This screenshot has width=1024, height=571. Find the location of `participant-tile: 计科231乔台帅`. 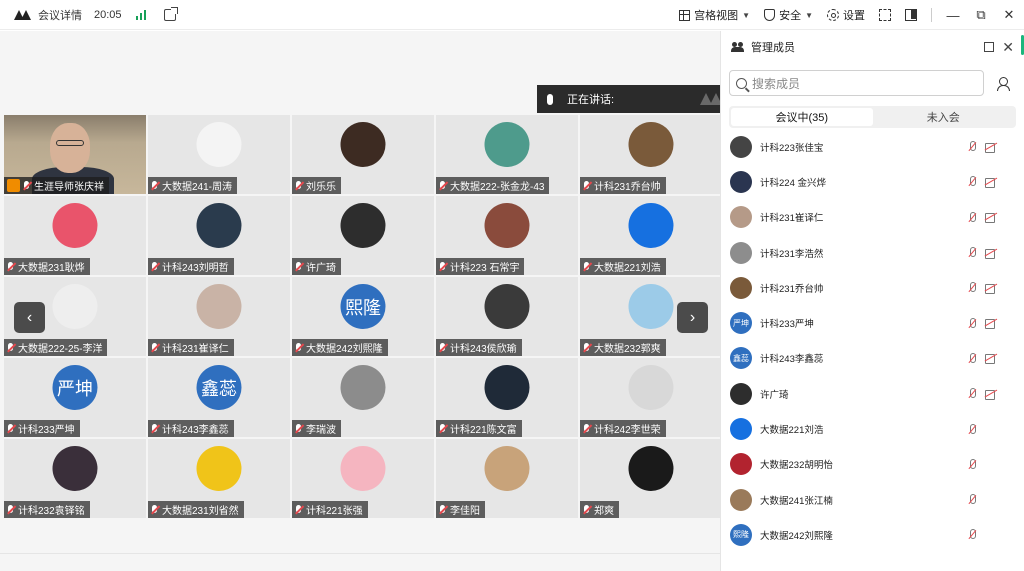

participant-tile: 计科231乔台帅 is located at coordinates (651, 154).